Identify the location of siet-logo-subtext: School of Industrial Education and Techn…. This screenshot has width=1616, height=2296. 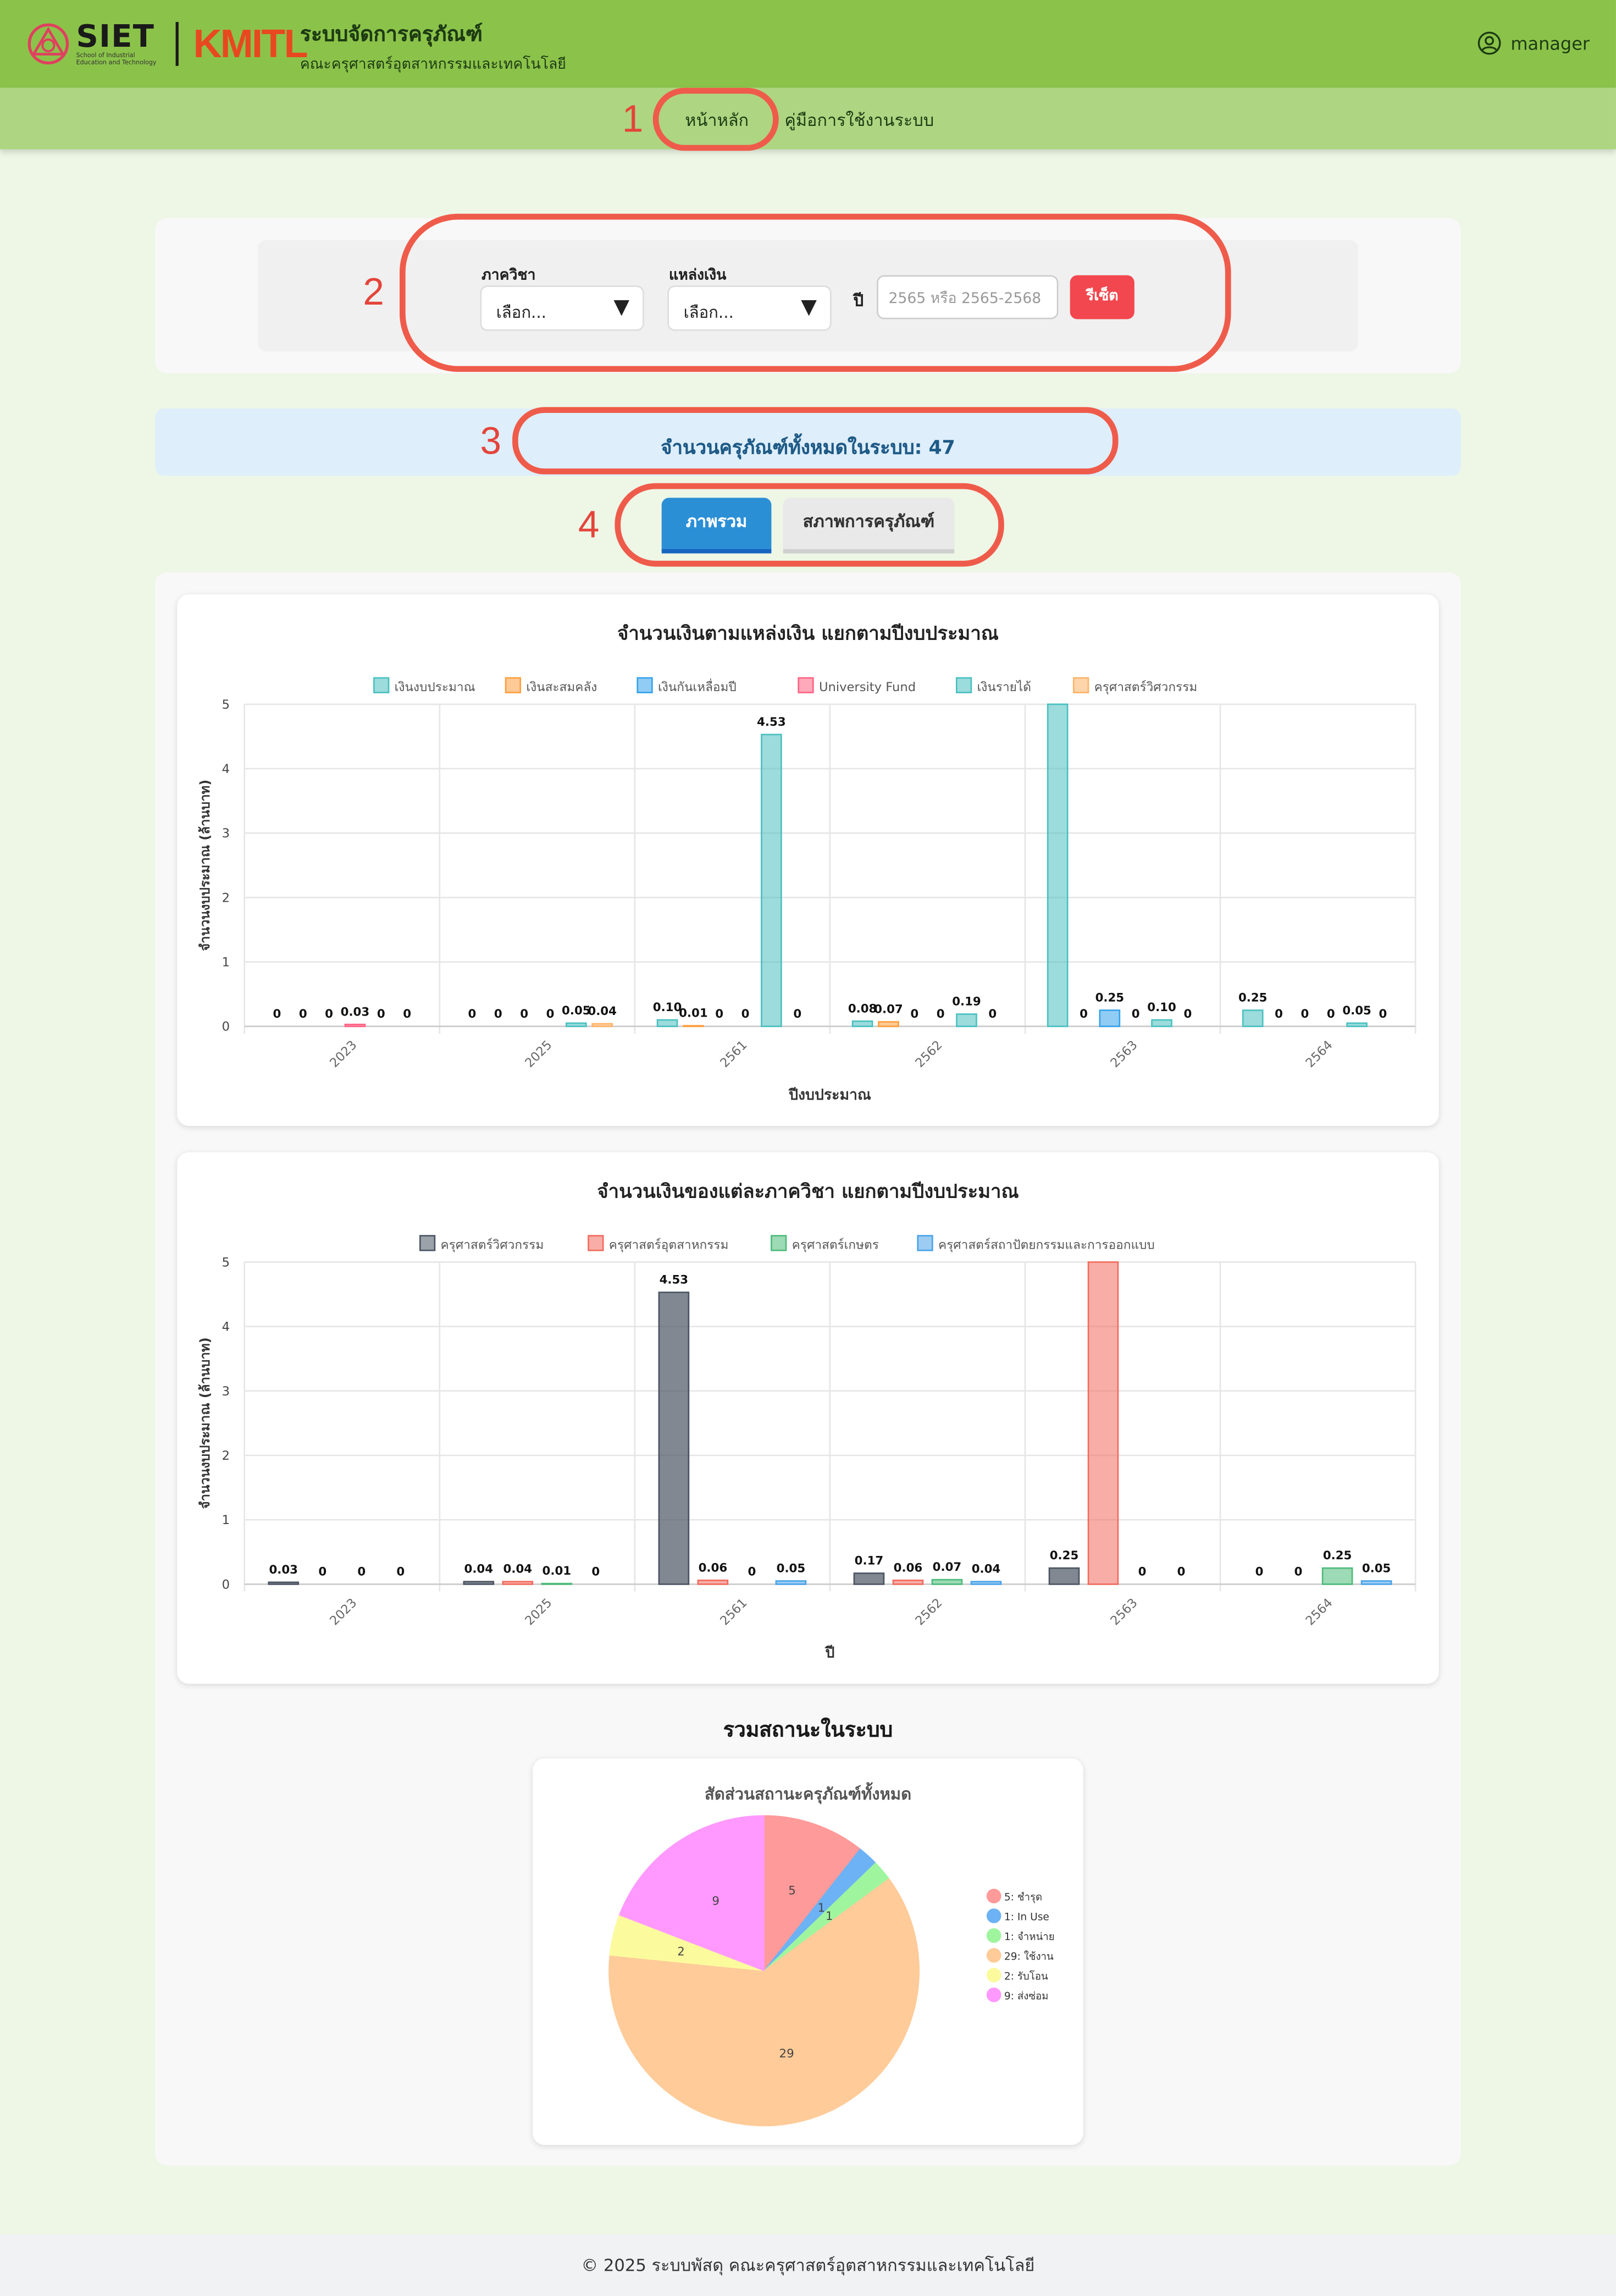
(116, 58).